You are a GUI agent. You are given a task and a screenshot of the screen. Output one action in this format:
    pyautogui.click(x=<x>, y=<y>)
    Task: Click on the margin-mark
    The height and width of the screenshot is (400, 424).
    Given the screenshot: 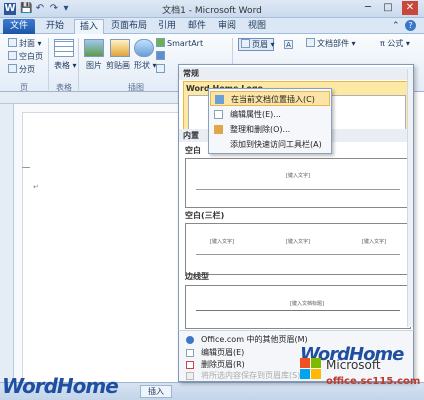 What is the action you would take?
    pyautogui.click(x=26, y=167)
    